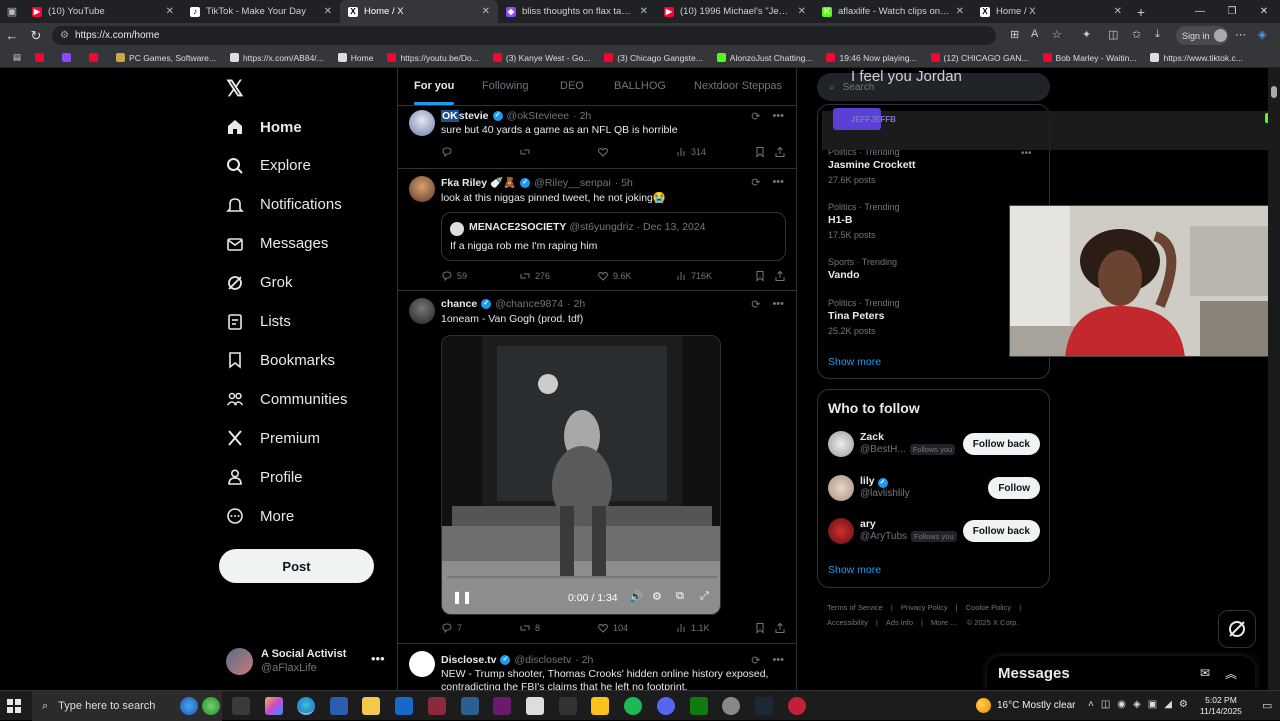  Describe the element at coordinates (735, 11) in the screenshot. I see `browser-tab: ▶ (10) 1996 Michael's "Jew Me Sue ✕` at that location.